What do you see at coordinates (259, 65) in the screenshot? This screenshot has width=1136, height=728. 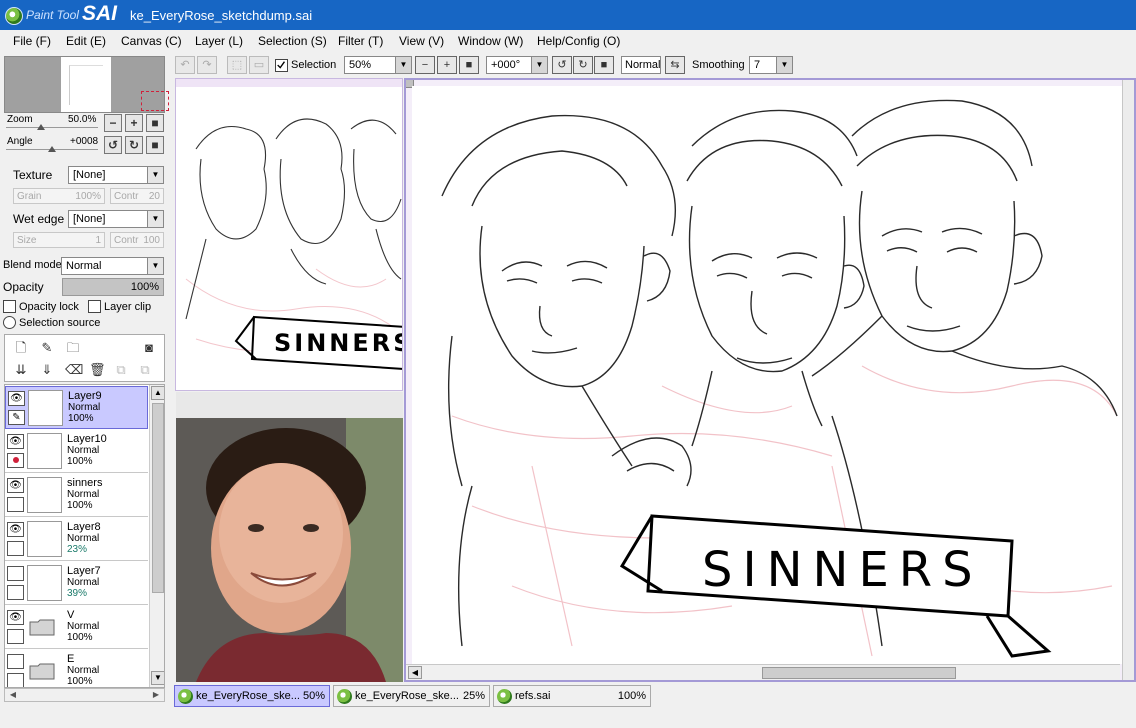 I see `invert-selection-button: ▭` at bounding box center [259, 65].